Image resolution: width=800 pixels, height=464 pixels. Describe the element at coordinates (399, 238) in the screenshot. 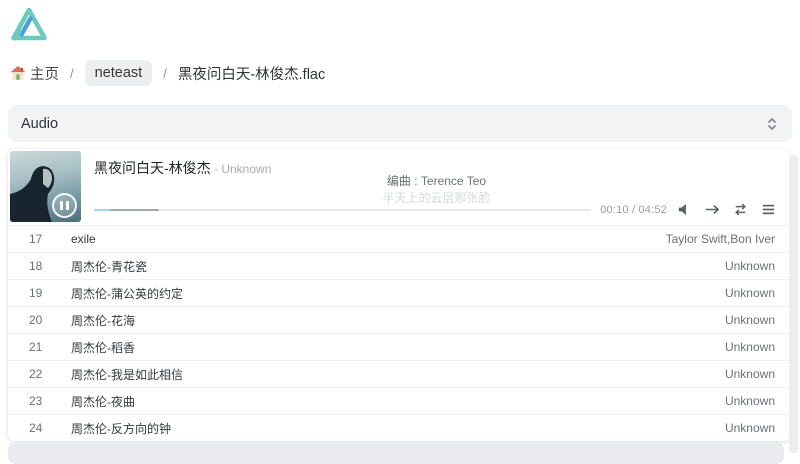

I see `playlist-item: 17 exile Taylor Swift,Bon Iver` at that location.